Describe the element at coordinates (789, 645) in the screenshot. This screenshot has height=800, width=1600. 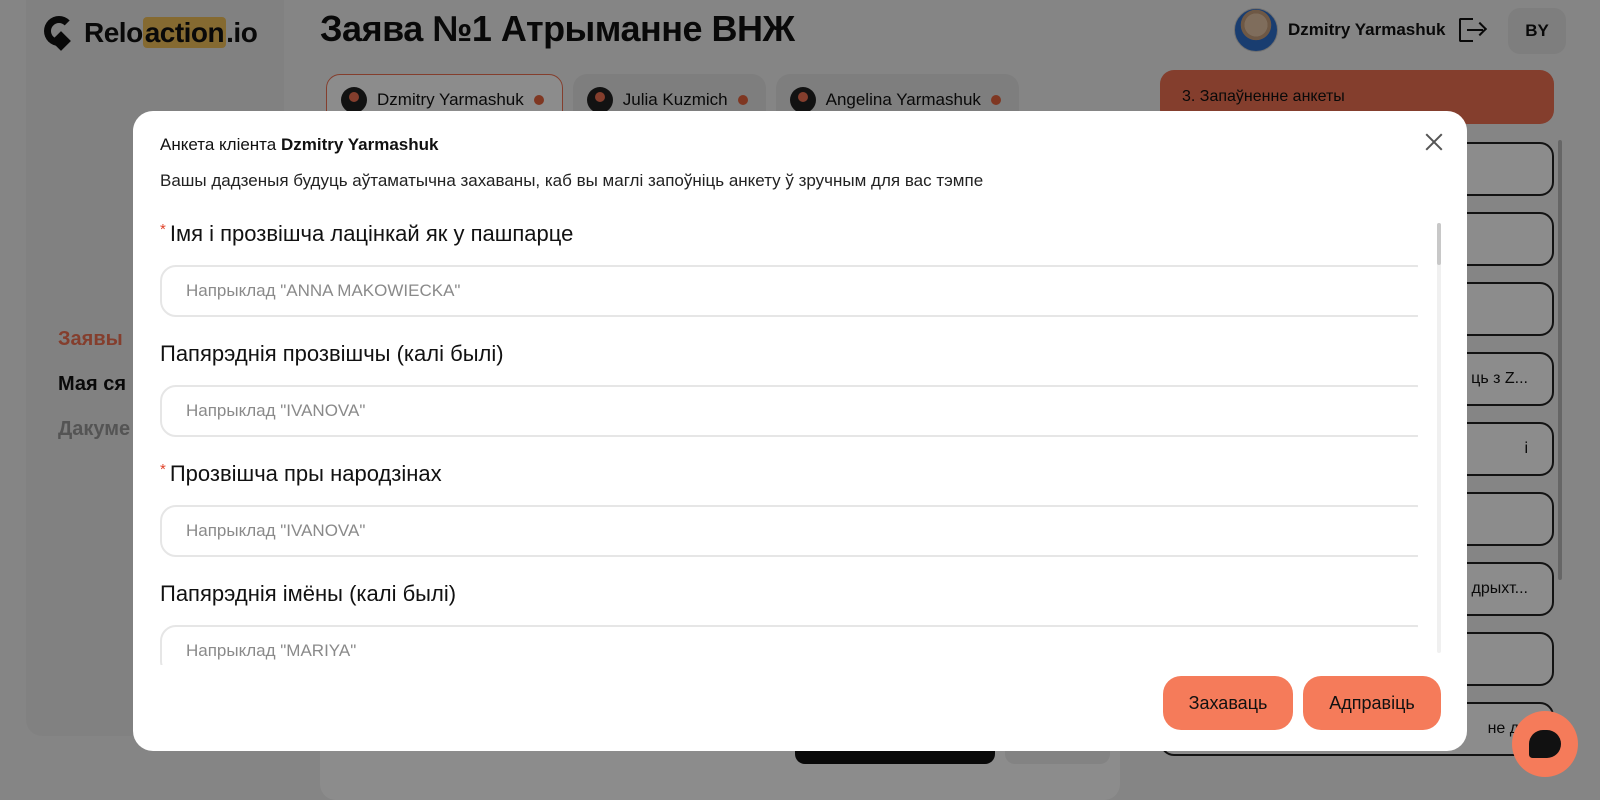
I see `previous-names-input` at that location.